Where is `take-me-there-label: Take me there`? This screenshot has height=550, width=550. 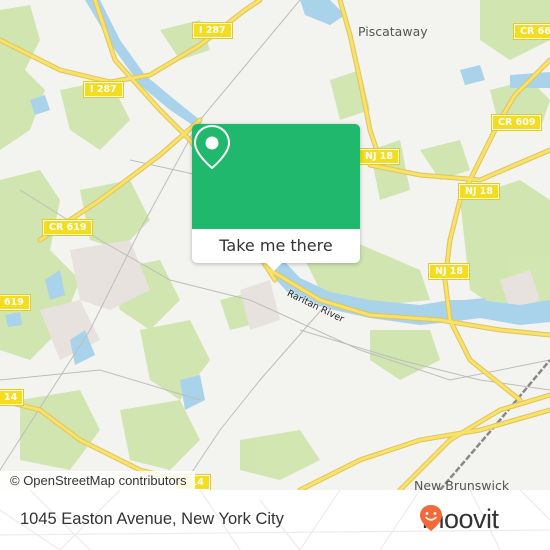
take-me-there-label: Take me there is located at coordinates (276, 245).